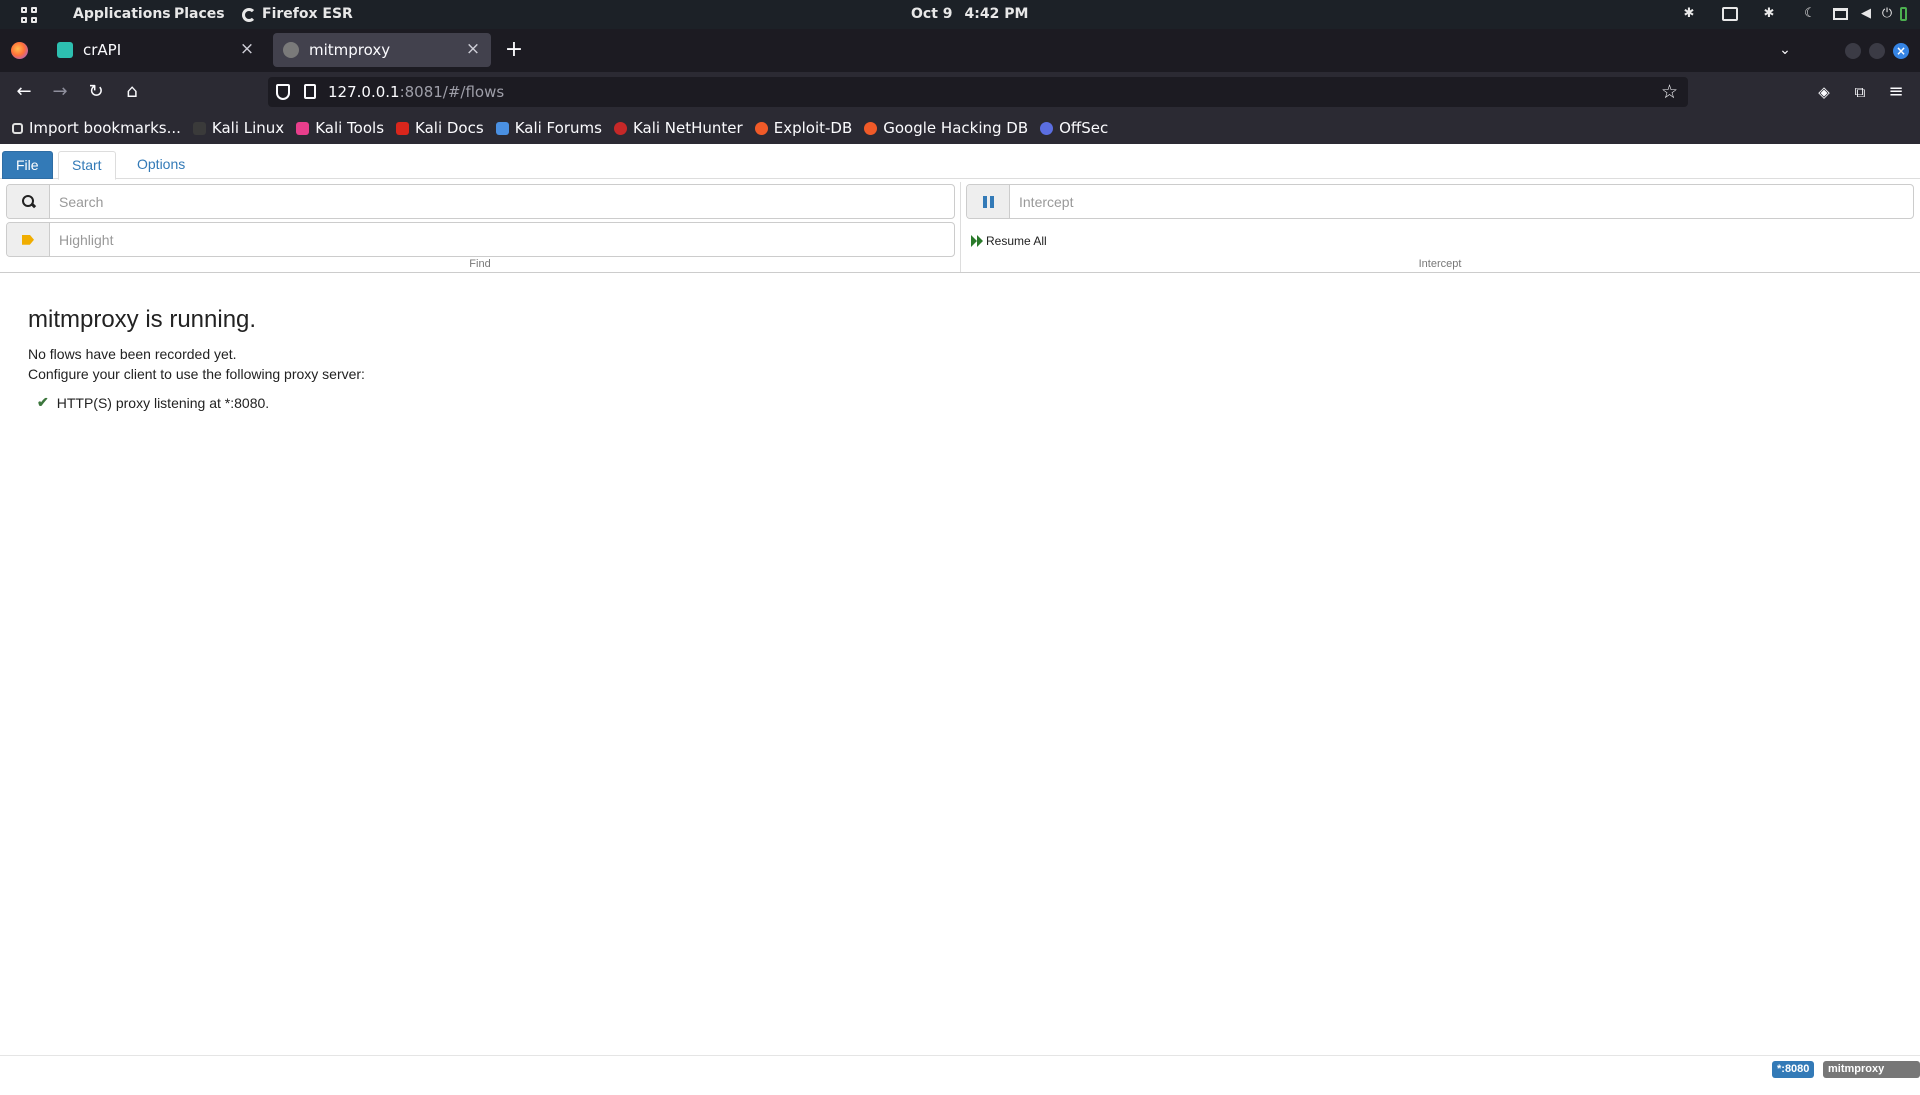  What do you see at coordinates (1903, 14) in the screenshot?
I see `battery-icon` at bounding box center [1903, 14].